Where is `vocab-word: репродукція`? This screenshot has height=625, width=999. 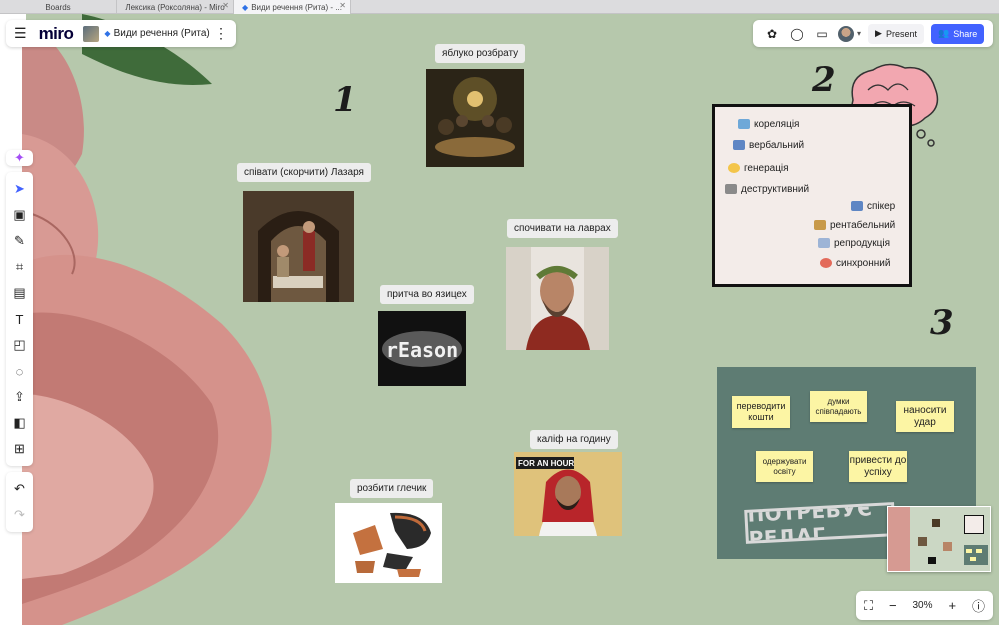 vocab-word: репродукція is located at coordinates (854, 243).